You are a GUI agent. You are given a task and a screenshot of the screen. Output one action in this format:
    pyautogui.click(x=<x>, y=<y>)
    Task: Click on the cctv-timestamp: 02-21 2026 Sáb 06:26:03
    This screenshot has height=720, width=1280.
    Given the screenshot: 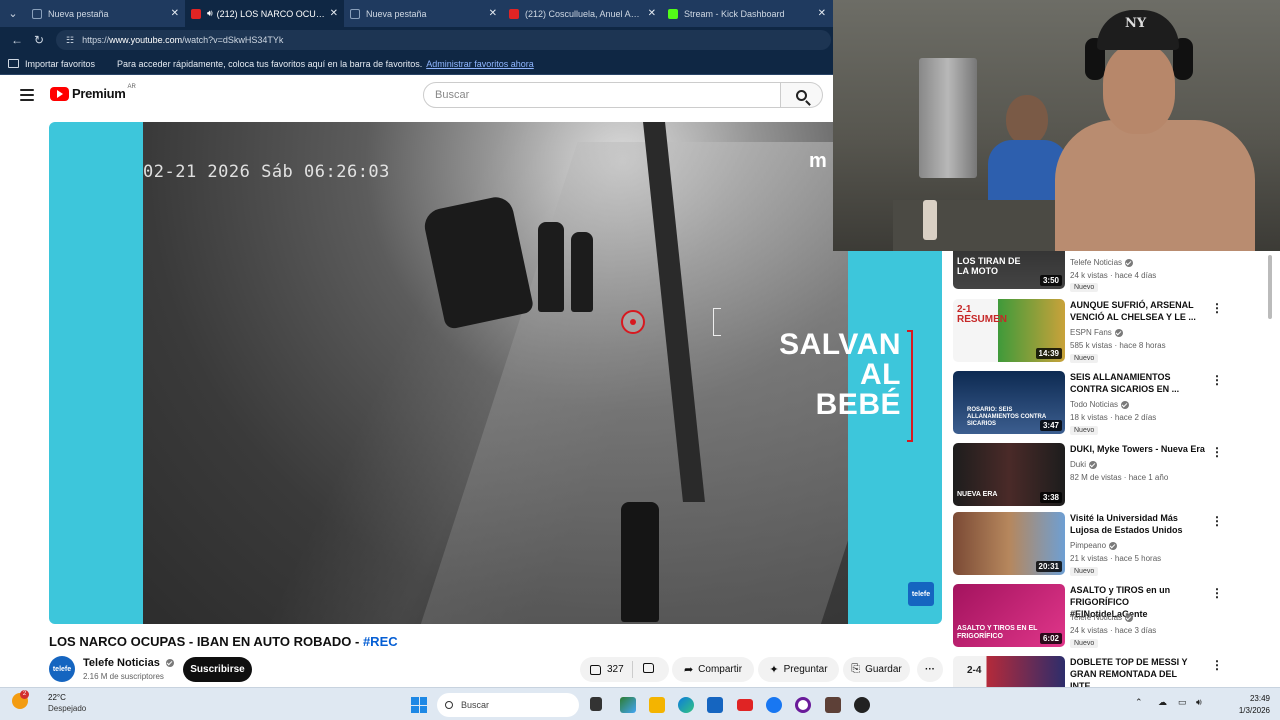 What is the action you would take?
    pyautogui.click(x=266, y=172)
    